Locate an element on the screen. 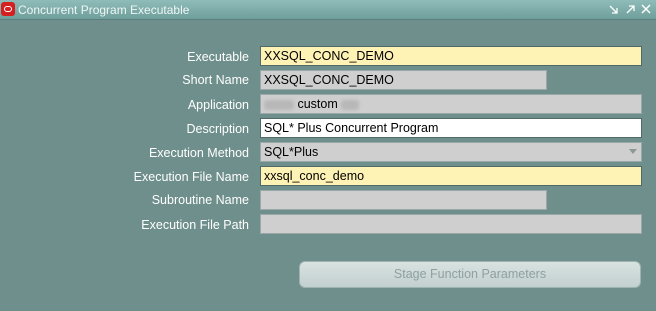 The width and height of the screenshot is (656, 311). stage-function-parameters-button: Stage Function Parameters is located at coordinates (470, 274).